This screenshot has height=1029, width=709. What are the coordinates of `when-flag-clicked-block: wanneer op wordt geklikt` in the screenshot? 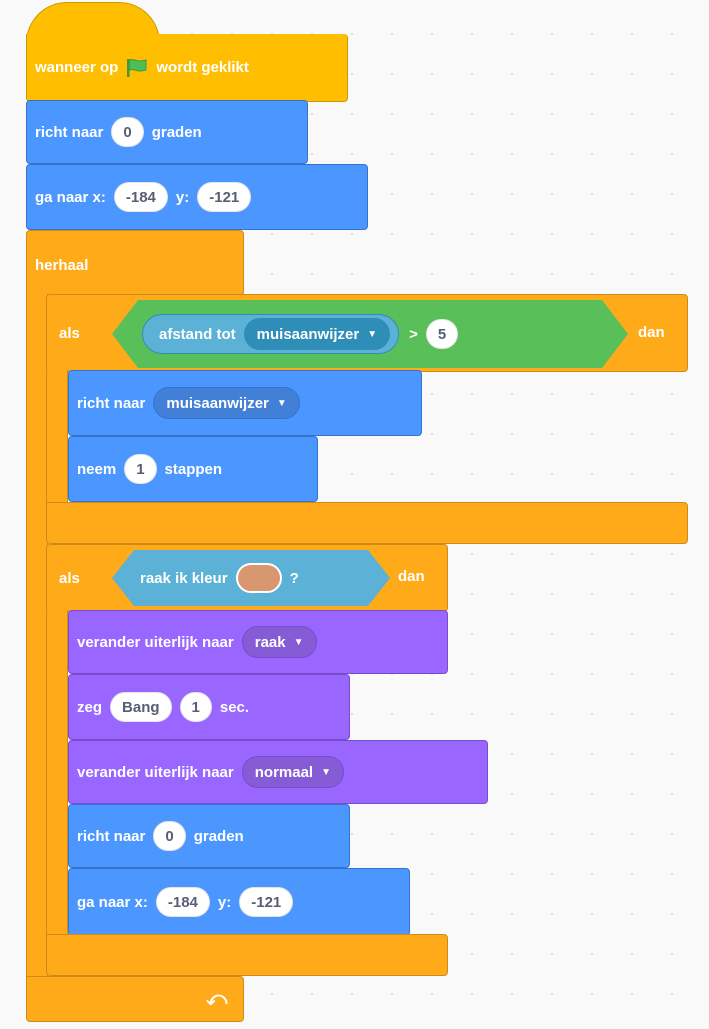 It's located at (187, 68).